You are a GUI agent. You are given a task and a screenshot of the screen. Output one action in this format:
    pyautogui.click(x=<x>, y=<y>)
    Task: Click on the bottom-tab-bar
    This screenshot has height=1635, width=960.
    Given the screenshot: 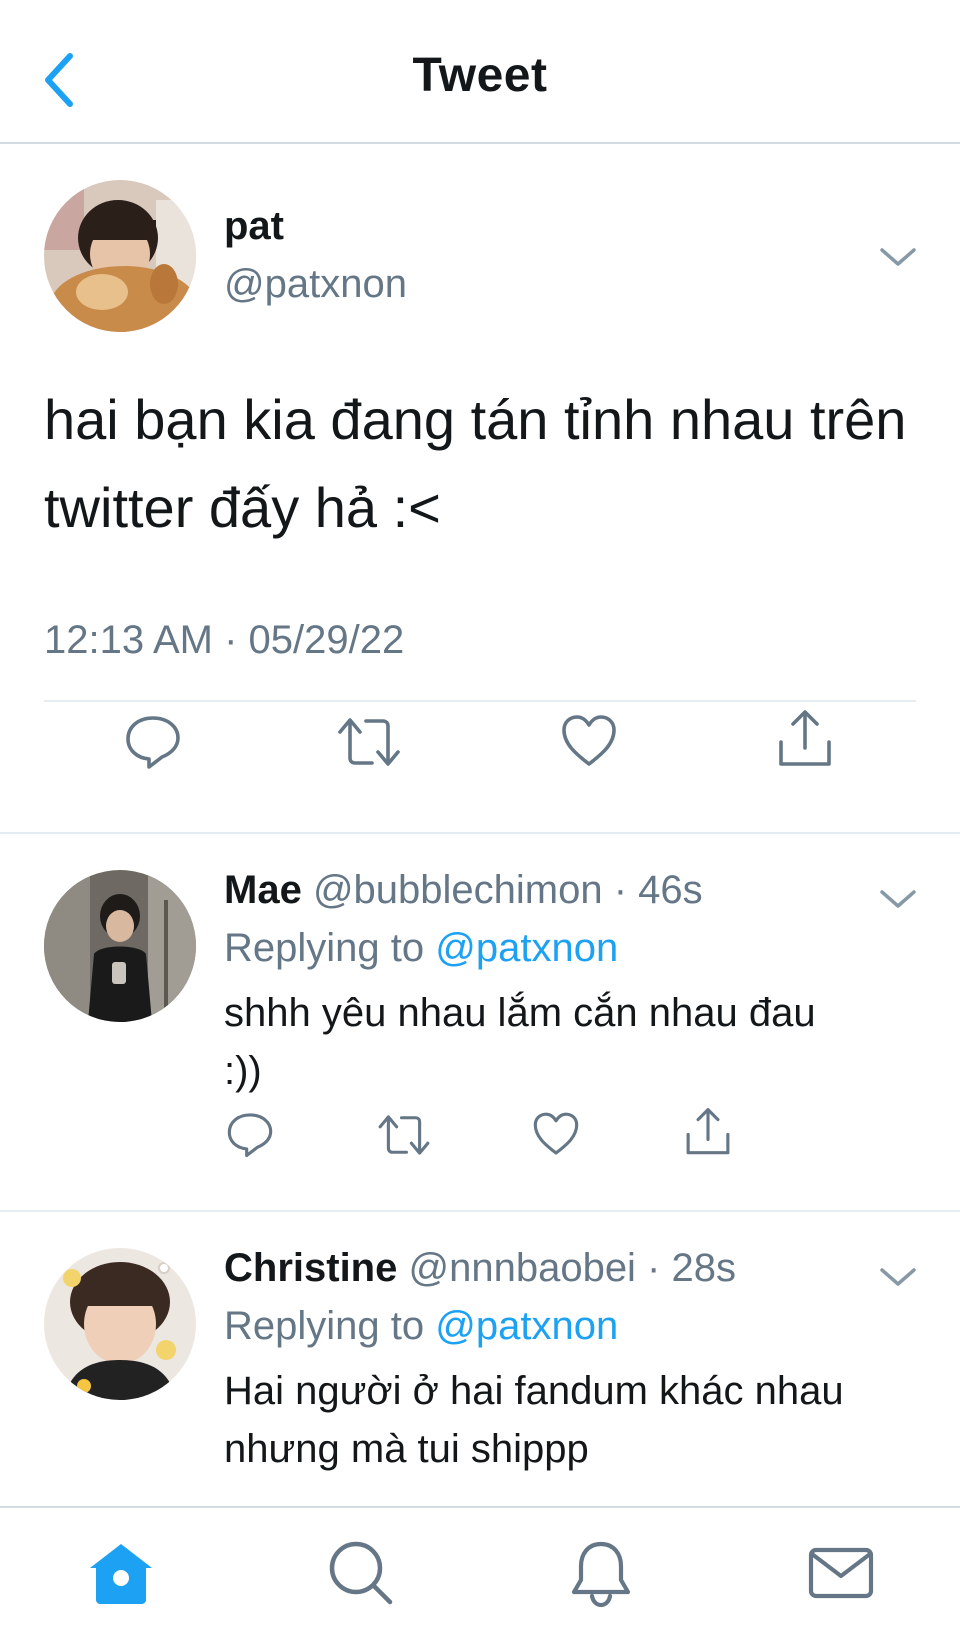 What is the action you would take?
    pyautogui.click(x=480, y=1570)
    